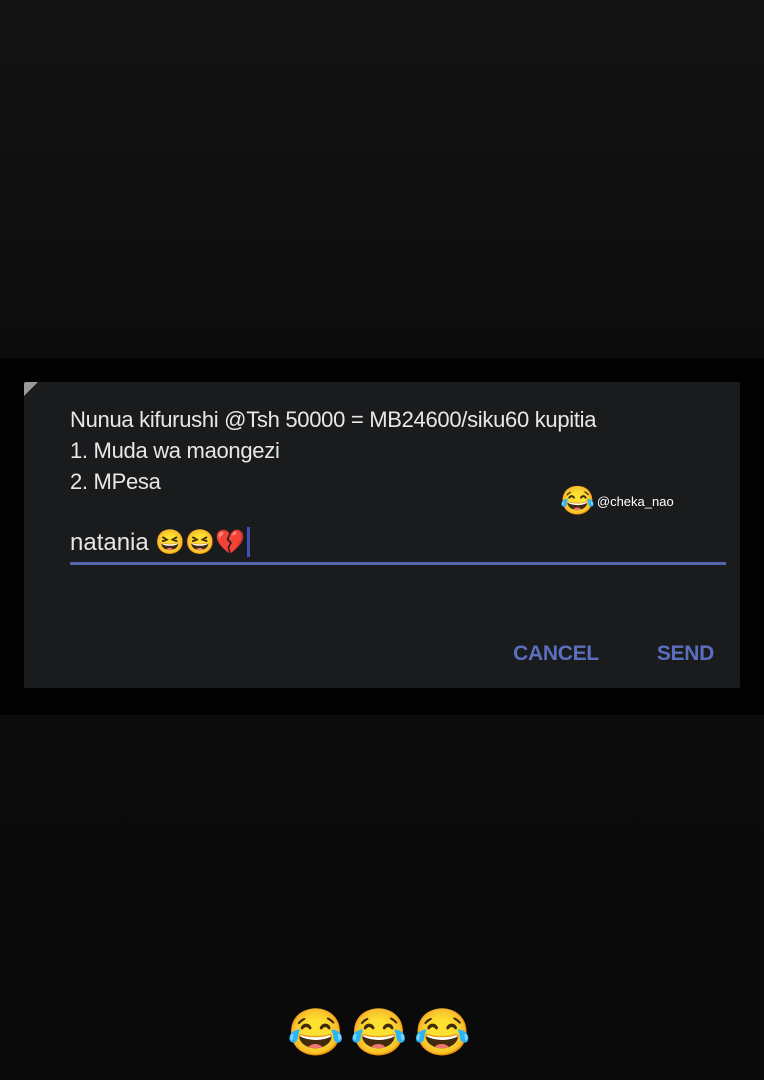 The width and height of the screenshot is (764, 1080). What do you see at coordinates (556, 654) in the screenshot?
I see `cancel-button: CANCEL` at bounding box center [556, 654].